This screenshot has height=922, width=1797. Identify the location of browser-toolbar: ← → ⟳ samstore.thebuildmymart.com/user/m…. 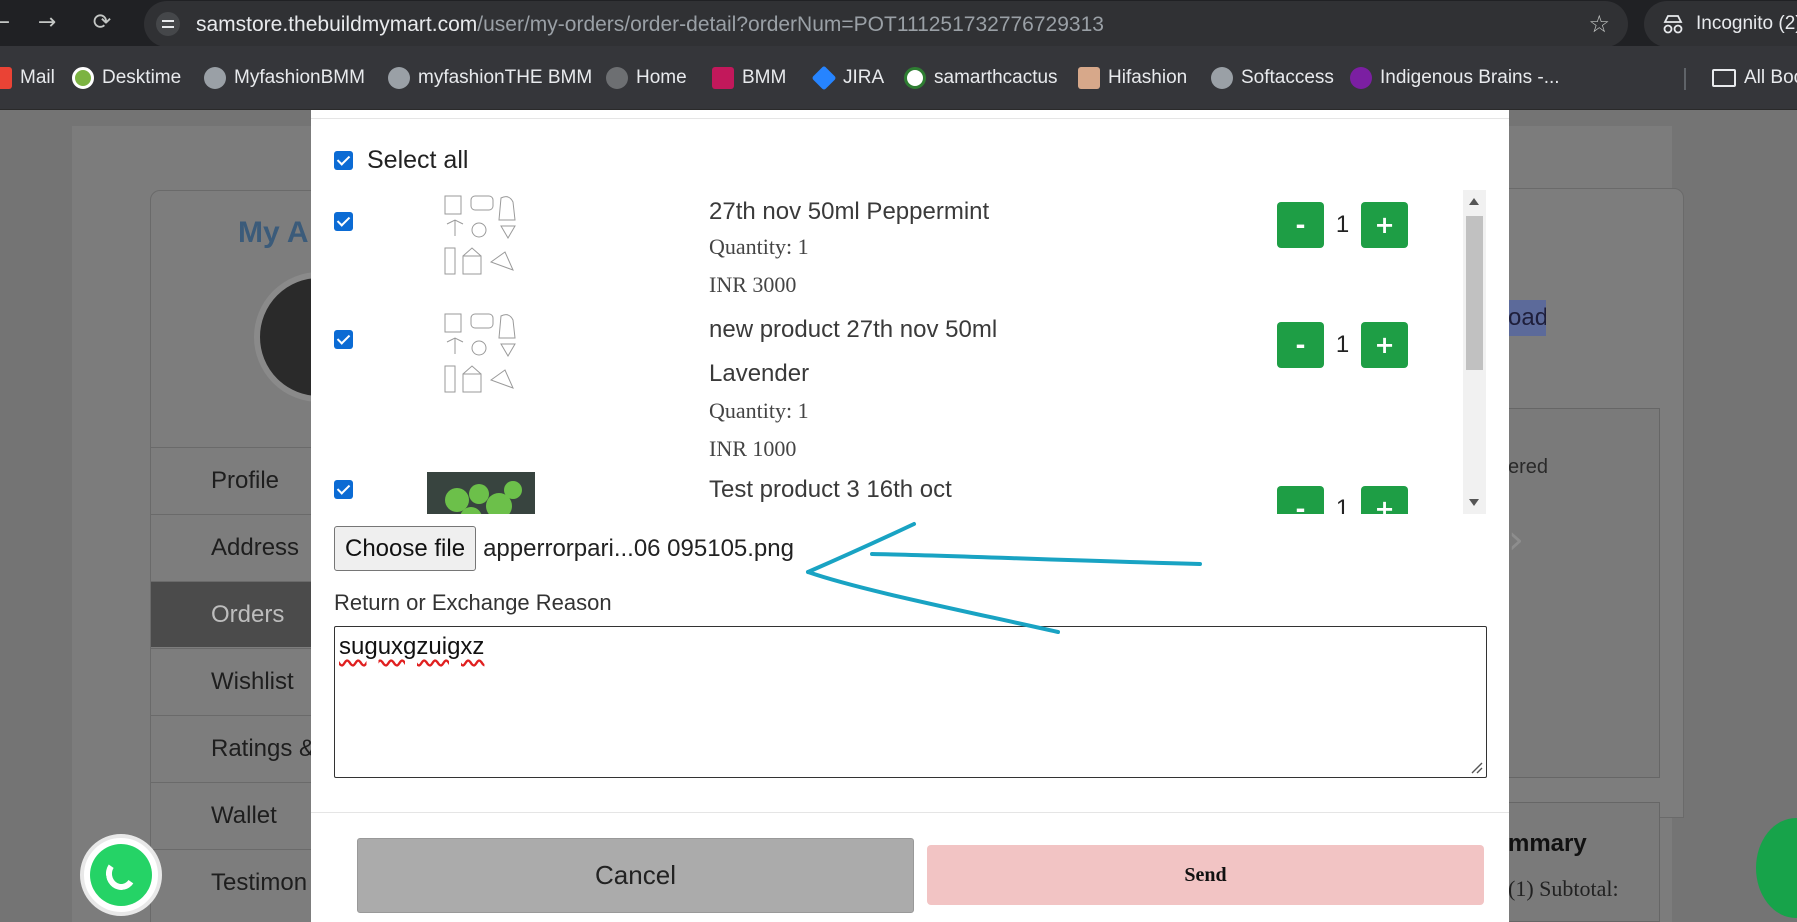
(898, 23).